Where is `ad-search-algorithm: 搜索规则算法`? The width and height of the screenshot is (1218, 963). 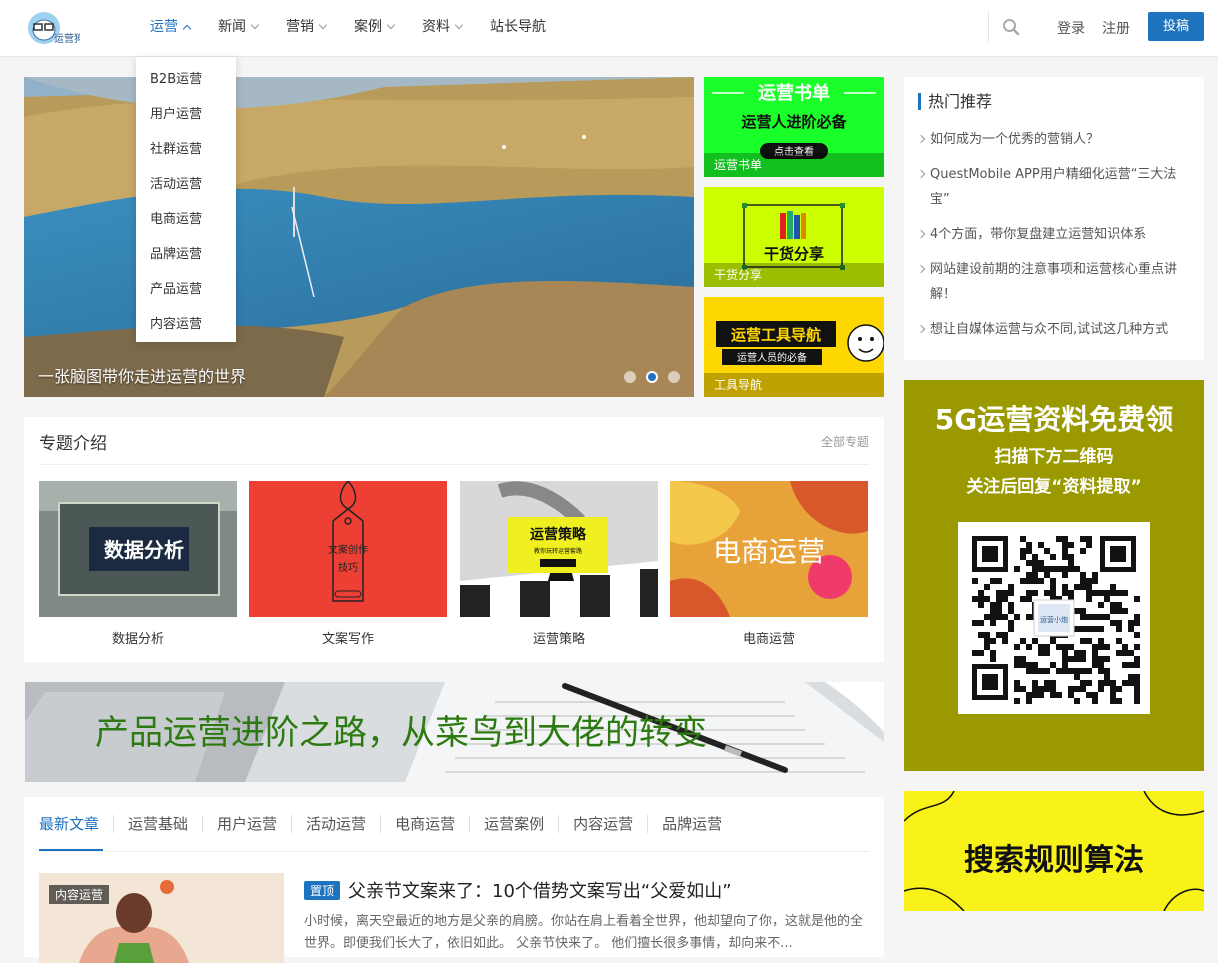 ad-search-algorithm: 搜索规则算法 is located at coordinates (1054, 851).